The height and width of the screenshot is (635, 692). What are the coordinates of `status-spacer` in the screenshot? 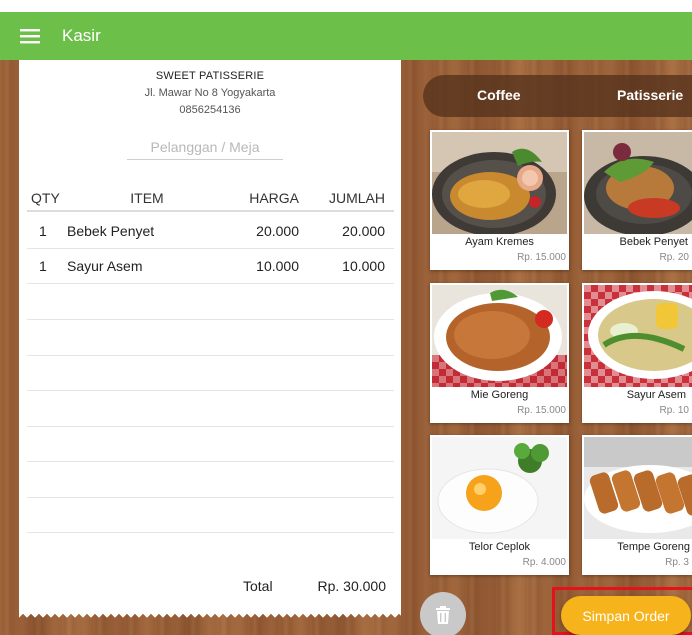 It's located at (346, 6).